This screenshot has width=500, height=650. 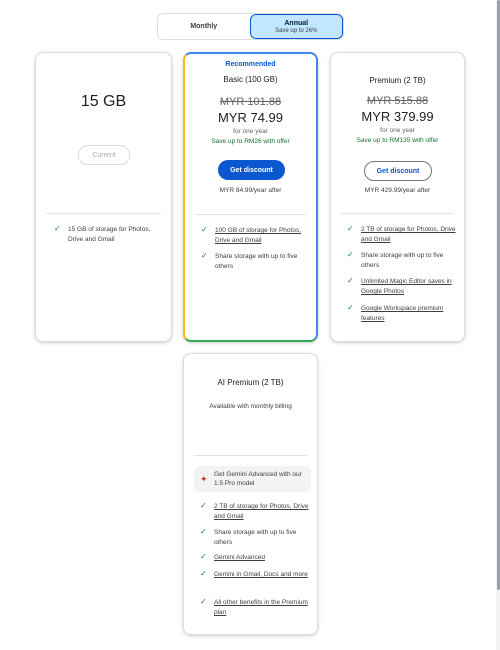 I want to click on discounted-price: MYR 74.99, so click(x=250, y=117).